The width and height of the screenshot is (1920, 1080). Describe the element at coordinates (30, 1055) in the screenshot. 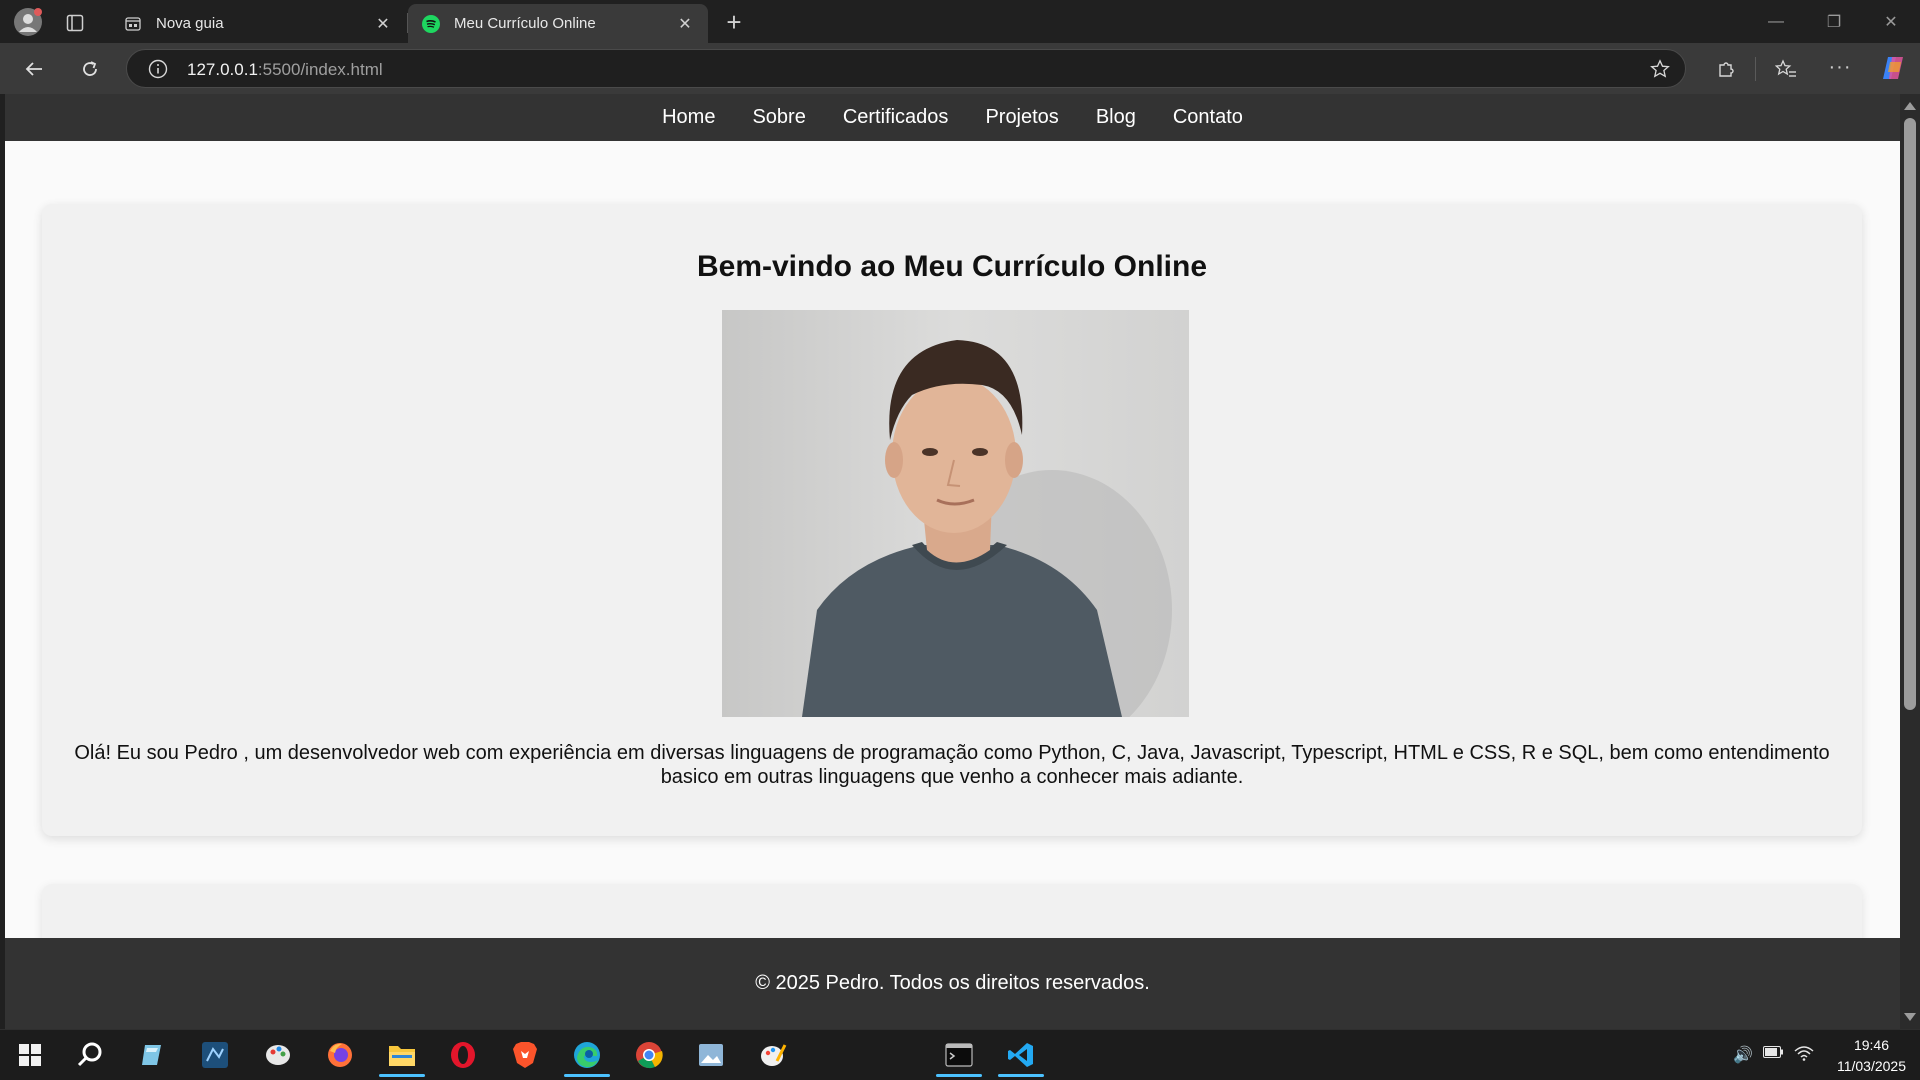

I see `start-icon` at that location.